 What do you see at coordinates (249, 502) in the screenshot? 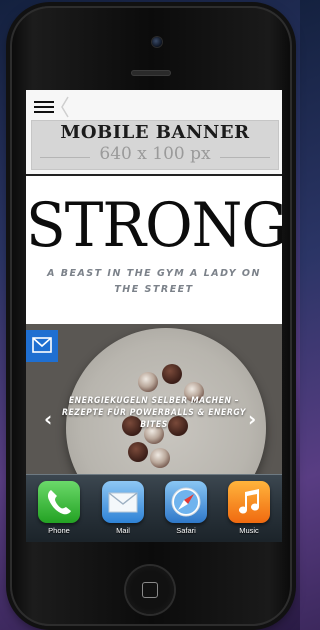
I see `music-icon` at bounding box center [249, 502].